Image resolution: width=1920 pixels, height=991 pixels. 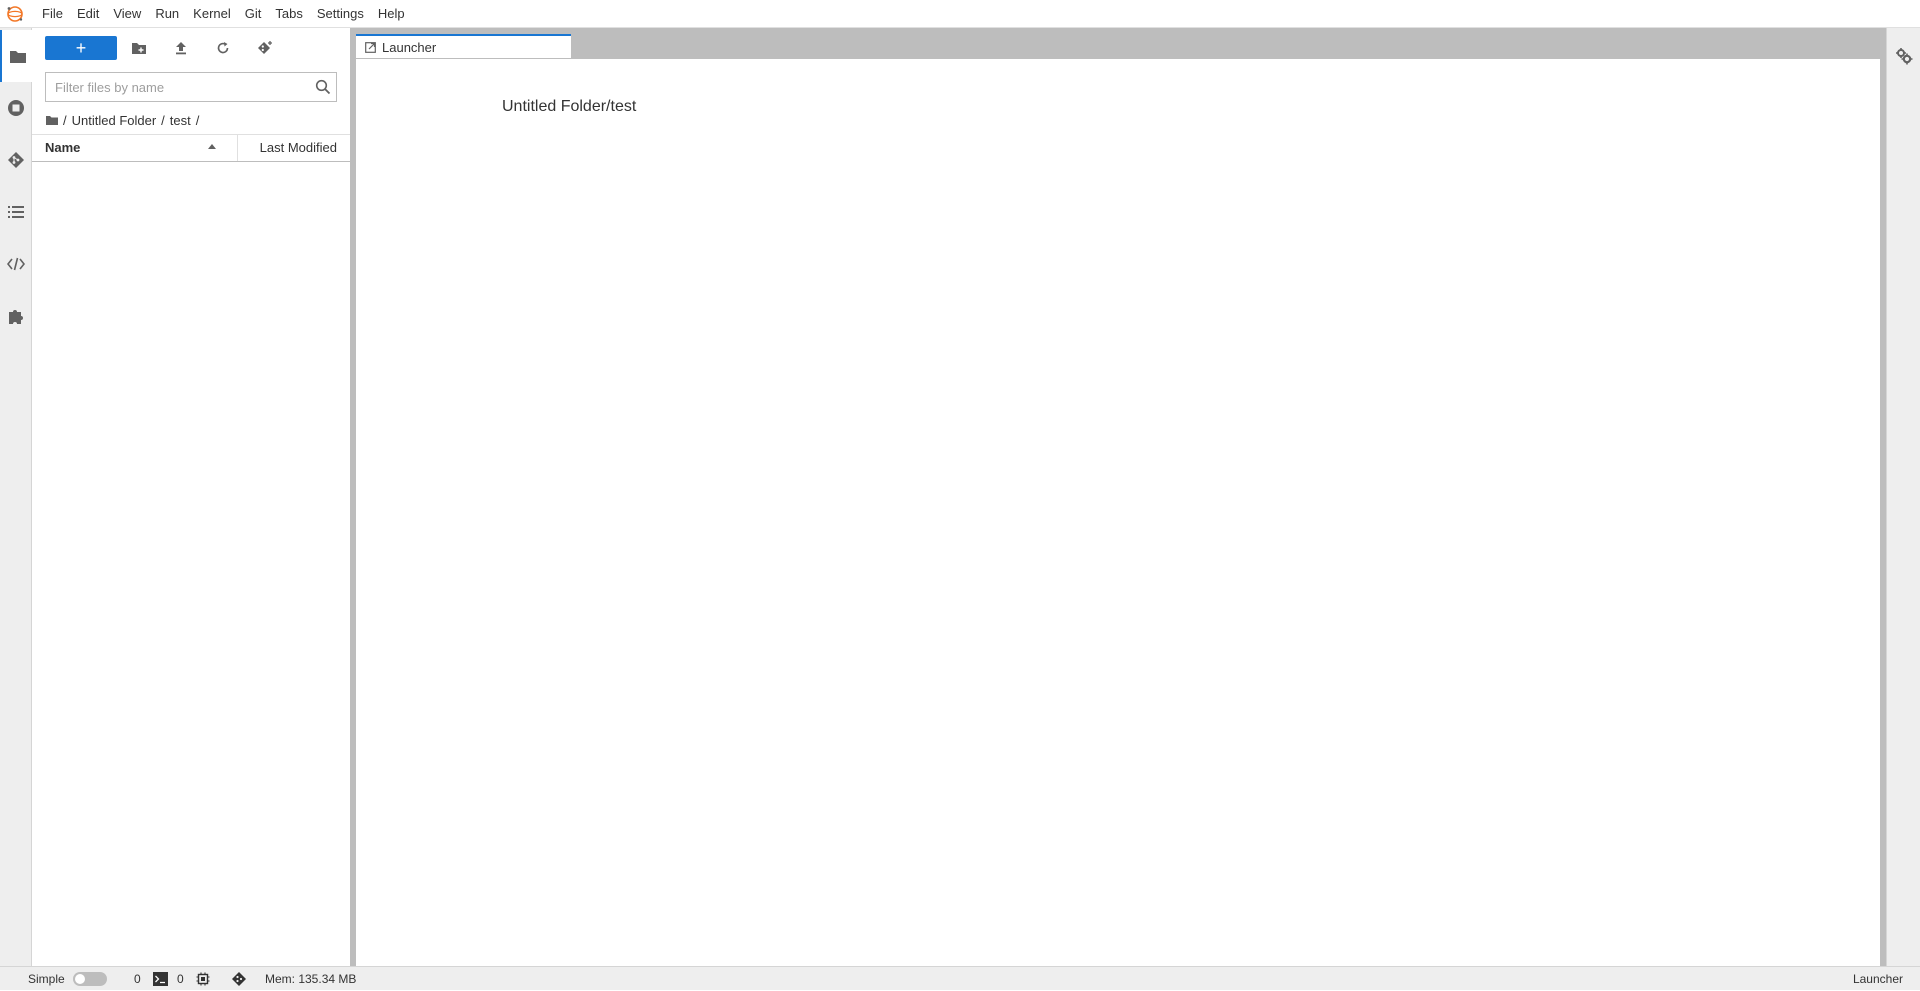 I want to click on new-folder-icon, so click(x=139, y=48).